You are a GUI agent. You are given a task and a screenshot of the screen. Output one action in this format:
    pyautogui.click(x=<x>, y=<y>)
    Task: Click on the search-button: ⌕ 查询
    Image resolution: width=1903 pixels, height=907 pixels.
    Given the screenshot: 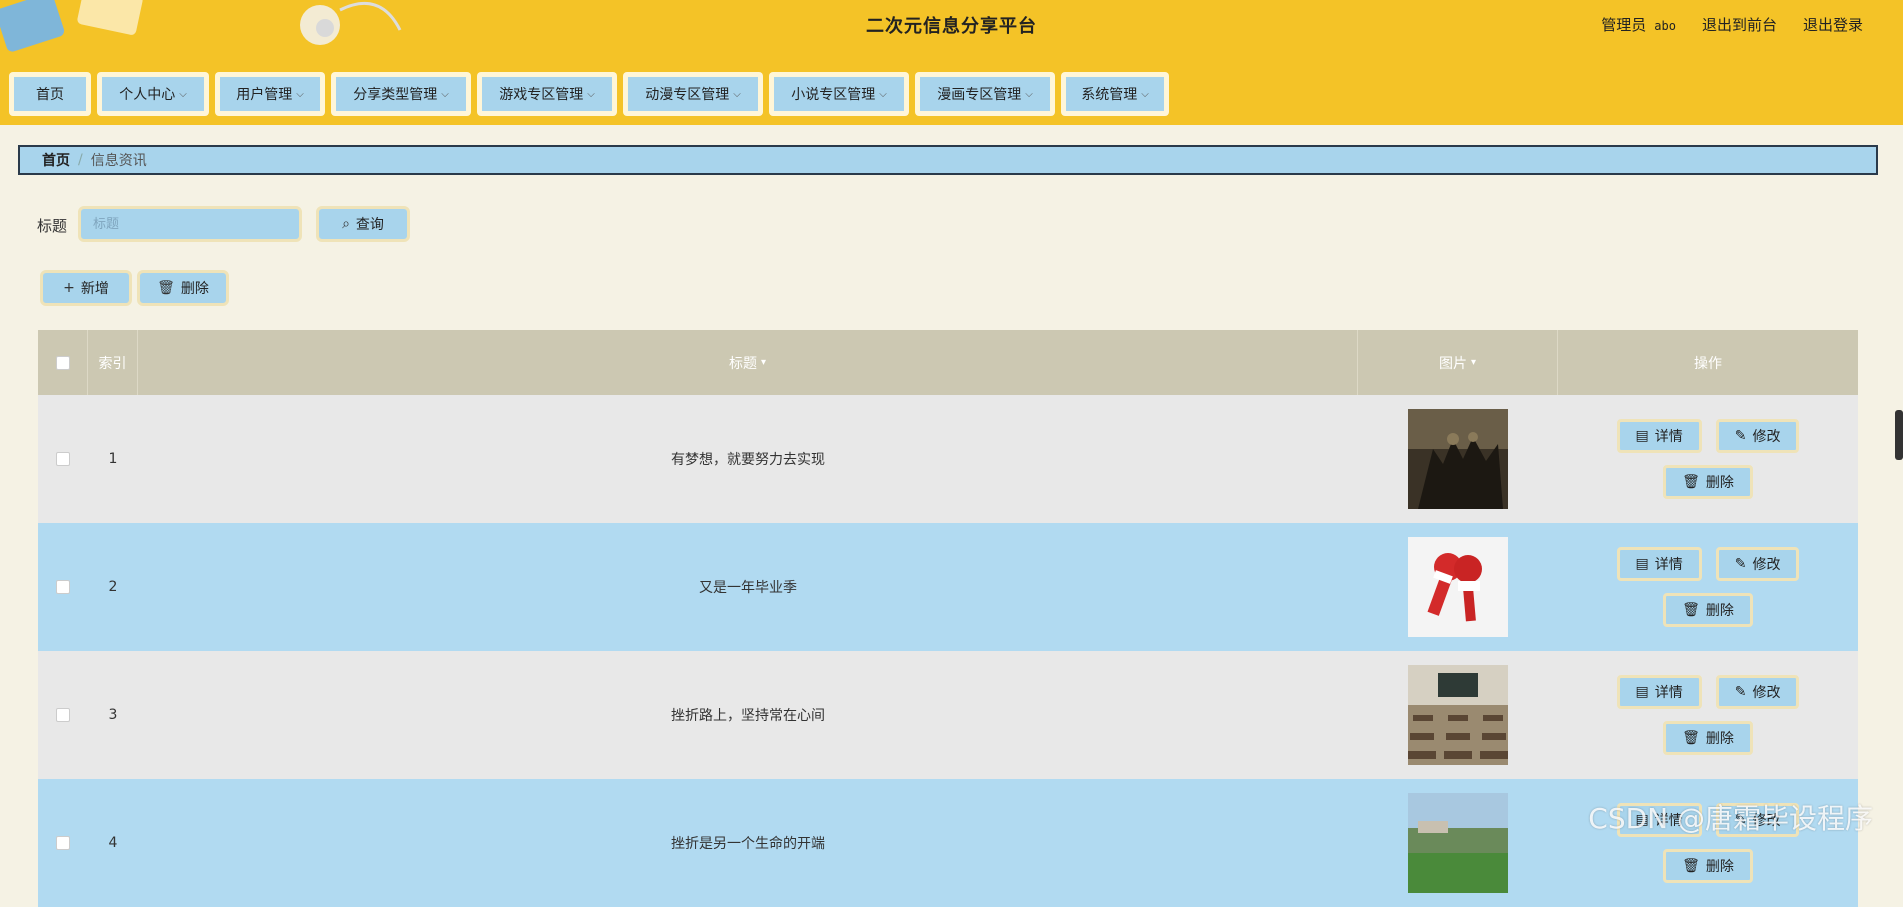 What is the action you would take?
    pyautogui.click(x=363, y=224)
    